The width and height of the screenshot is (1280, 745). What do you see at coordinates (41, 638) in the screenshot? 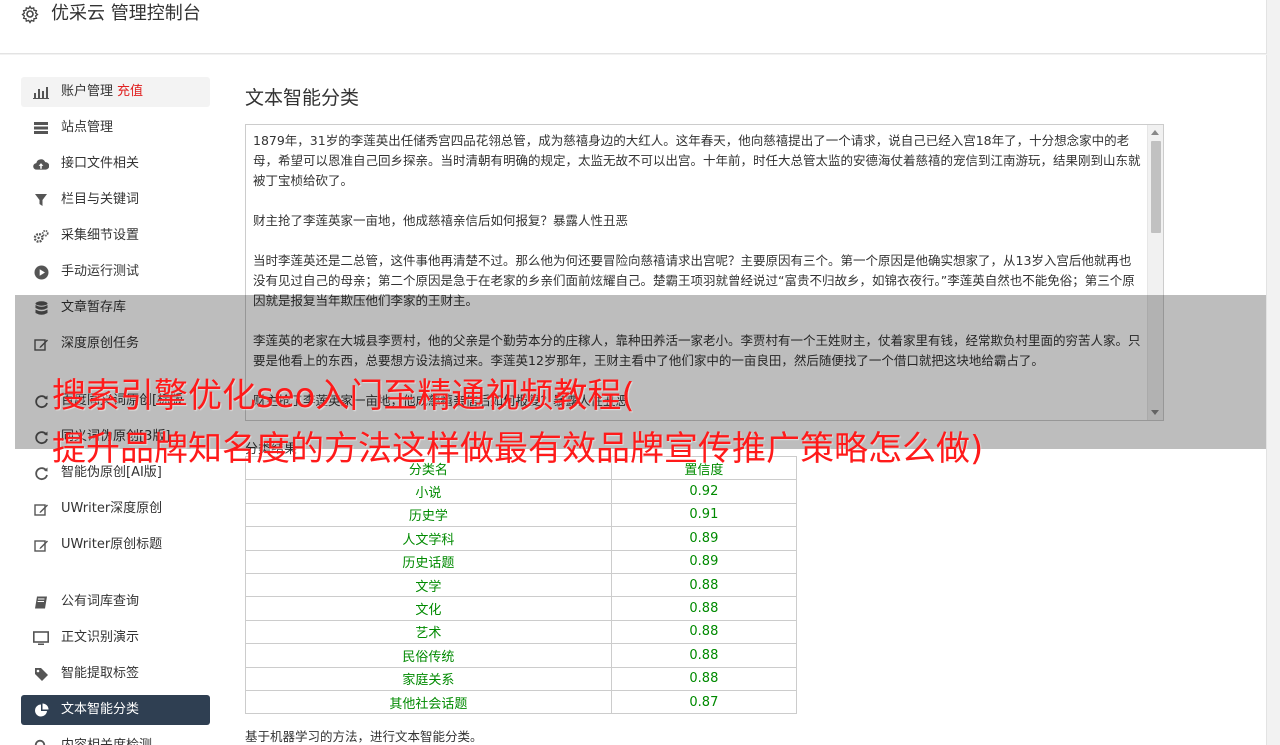
I see `monitor-icon` at bounding box center [41, 638].